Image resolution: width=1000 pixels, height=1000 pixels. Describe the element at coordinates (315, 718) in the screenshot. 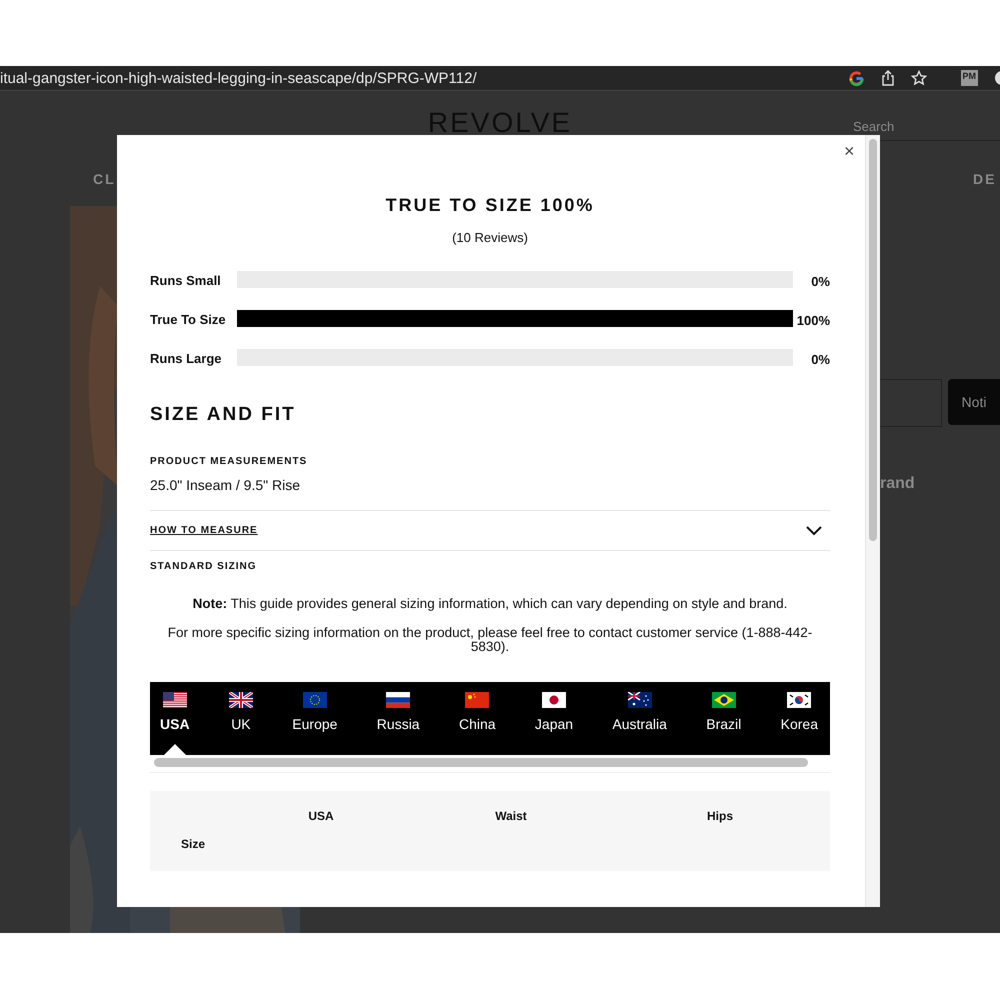

I see `country-tab: Europe` at that location.